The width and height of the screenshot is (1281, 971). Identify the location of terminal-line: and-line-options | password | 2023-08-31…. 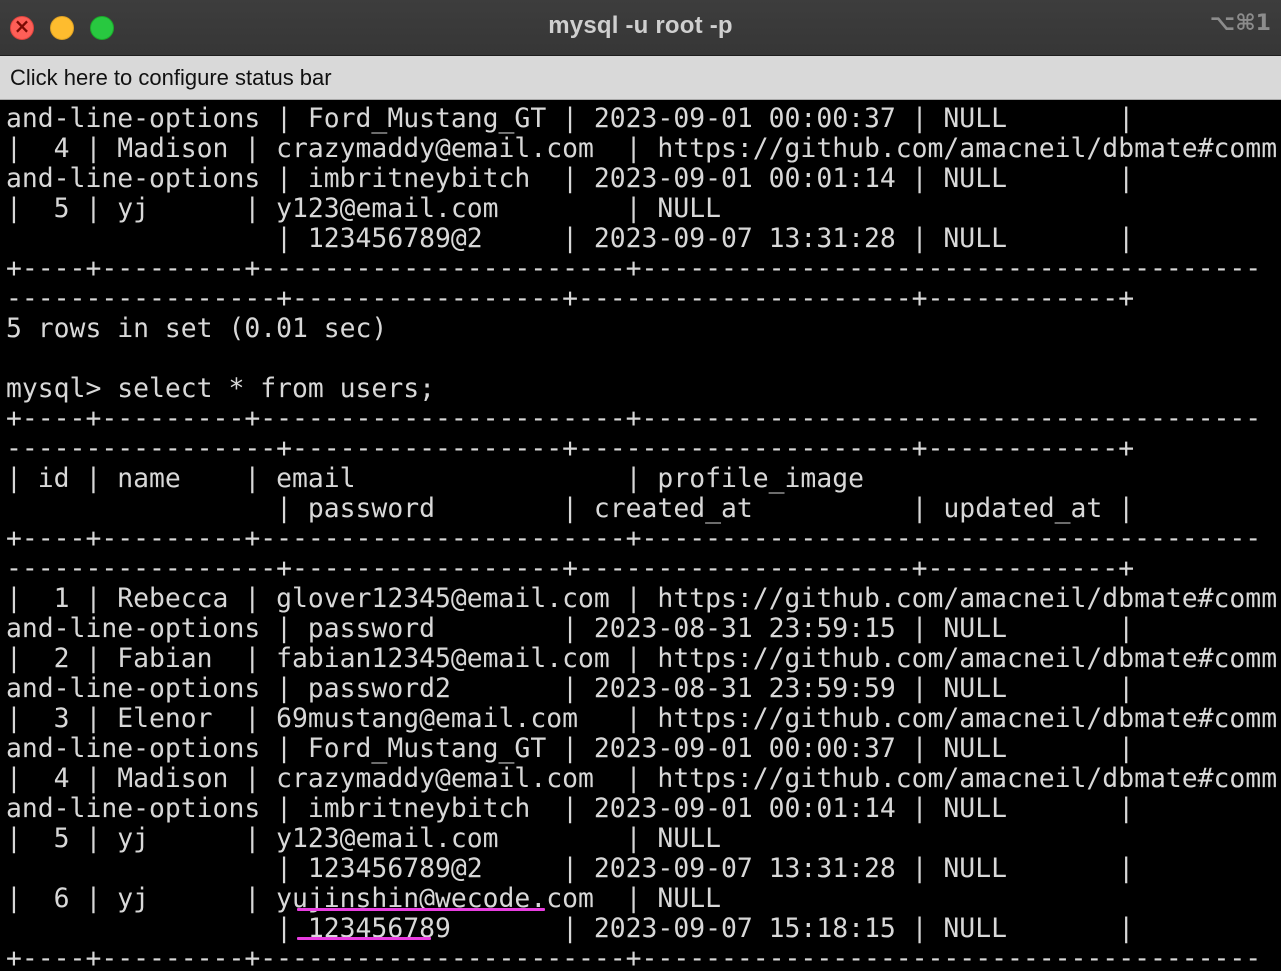
(570, 629).